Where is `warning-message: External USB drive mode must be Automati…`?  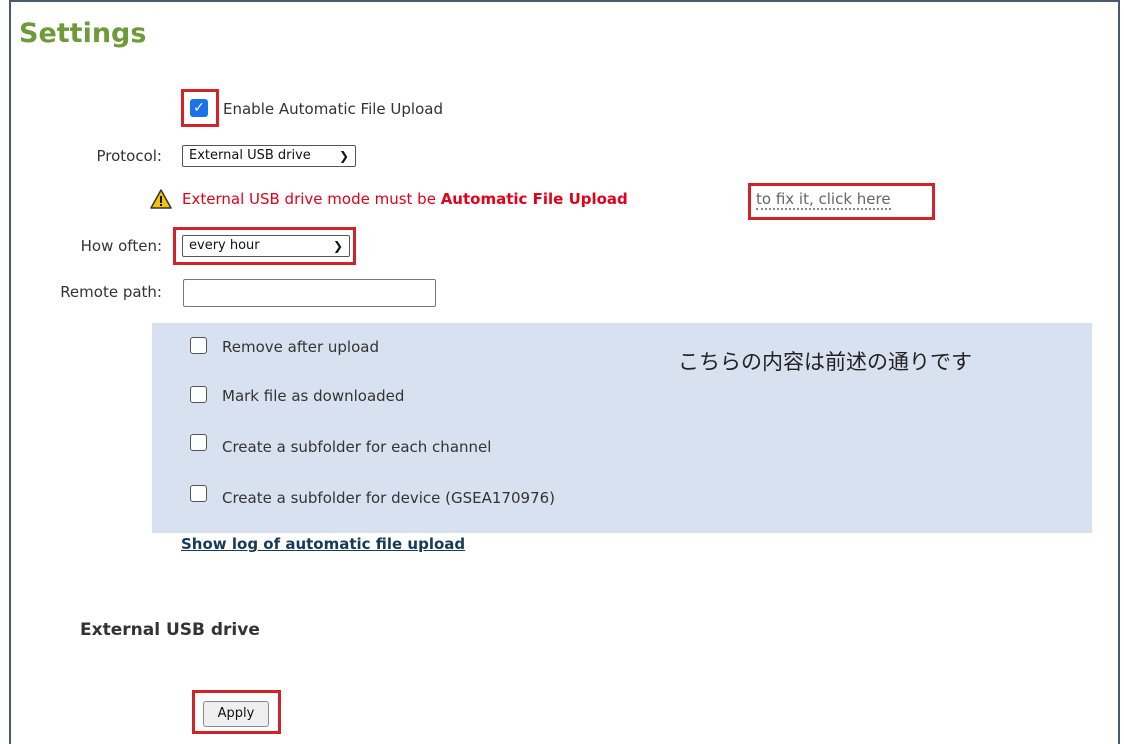
warning-message: External USB drive mode must be Automati… is located at coordinates (405, 199).